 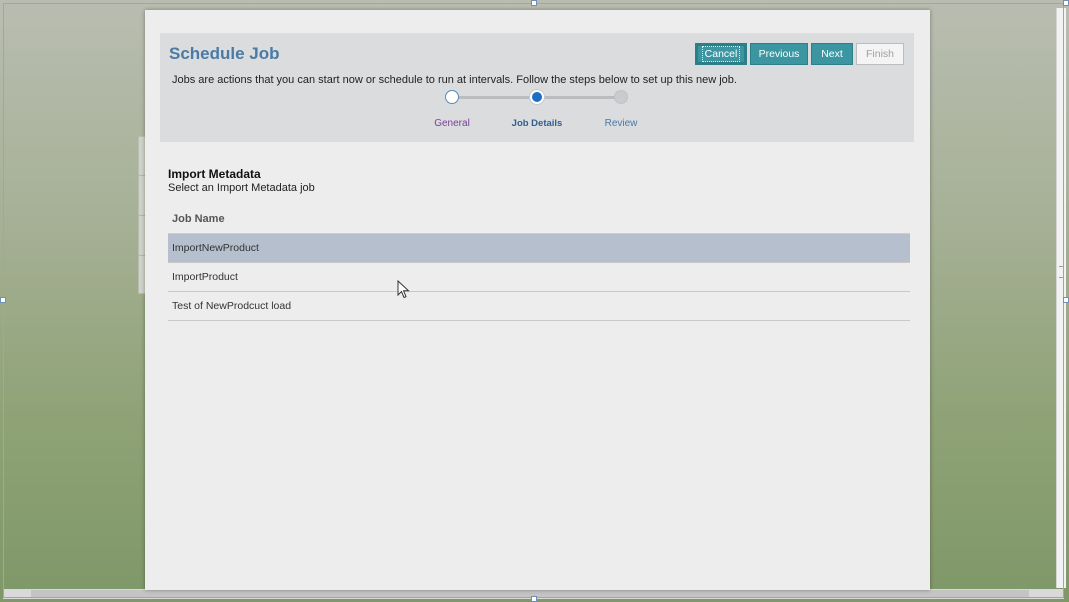 I want to click on dialog-title: Schedule Job, so click(x=224, y=53).